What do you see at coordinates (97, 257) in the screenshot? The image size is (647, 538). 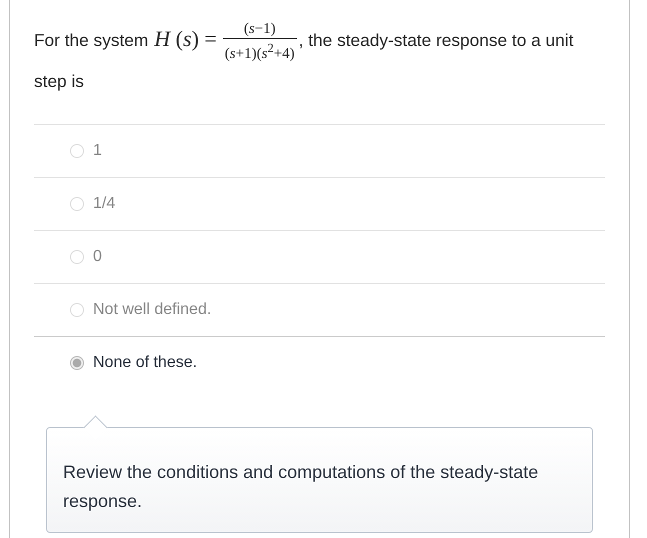 I see `option-label: 0` at bounding box center [97, 257].